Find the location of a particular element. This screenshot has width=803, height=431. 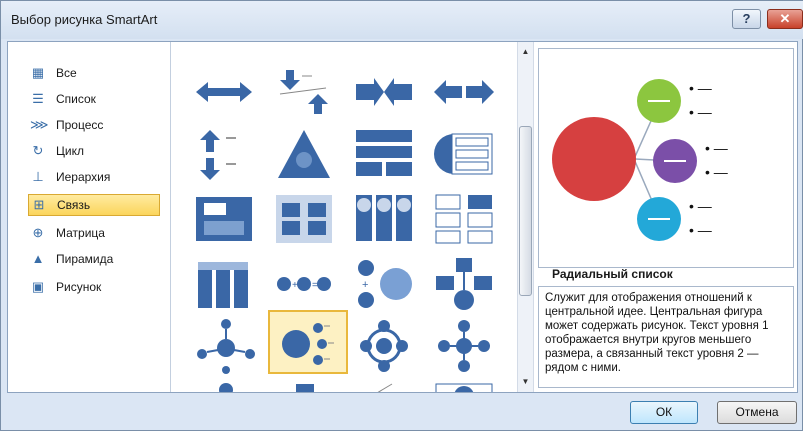

center-circle is located at coordinates (594, 159).